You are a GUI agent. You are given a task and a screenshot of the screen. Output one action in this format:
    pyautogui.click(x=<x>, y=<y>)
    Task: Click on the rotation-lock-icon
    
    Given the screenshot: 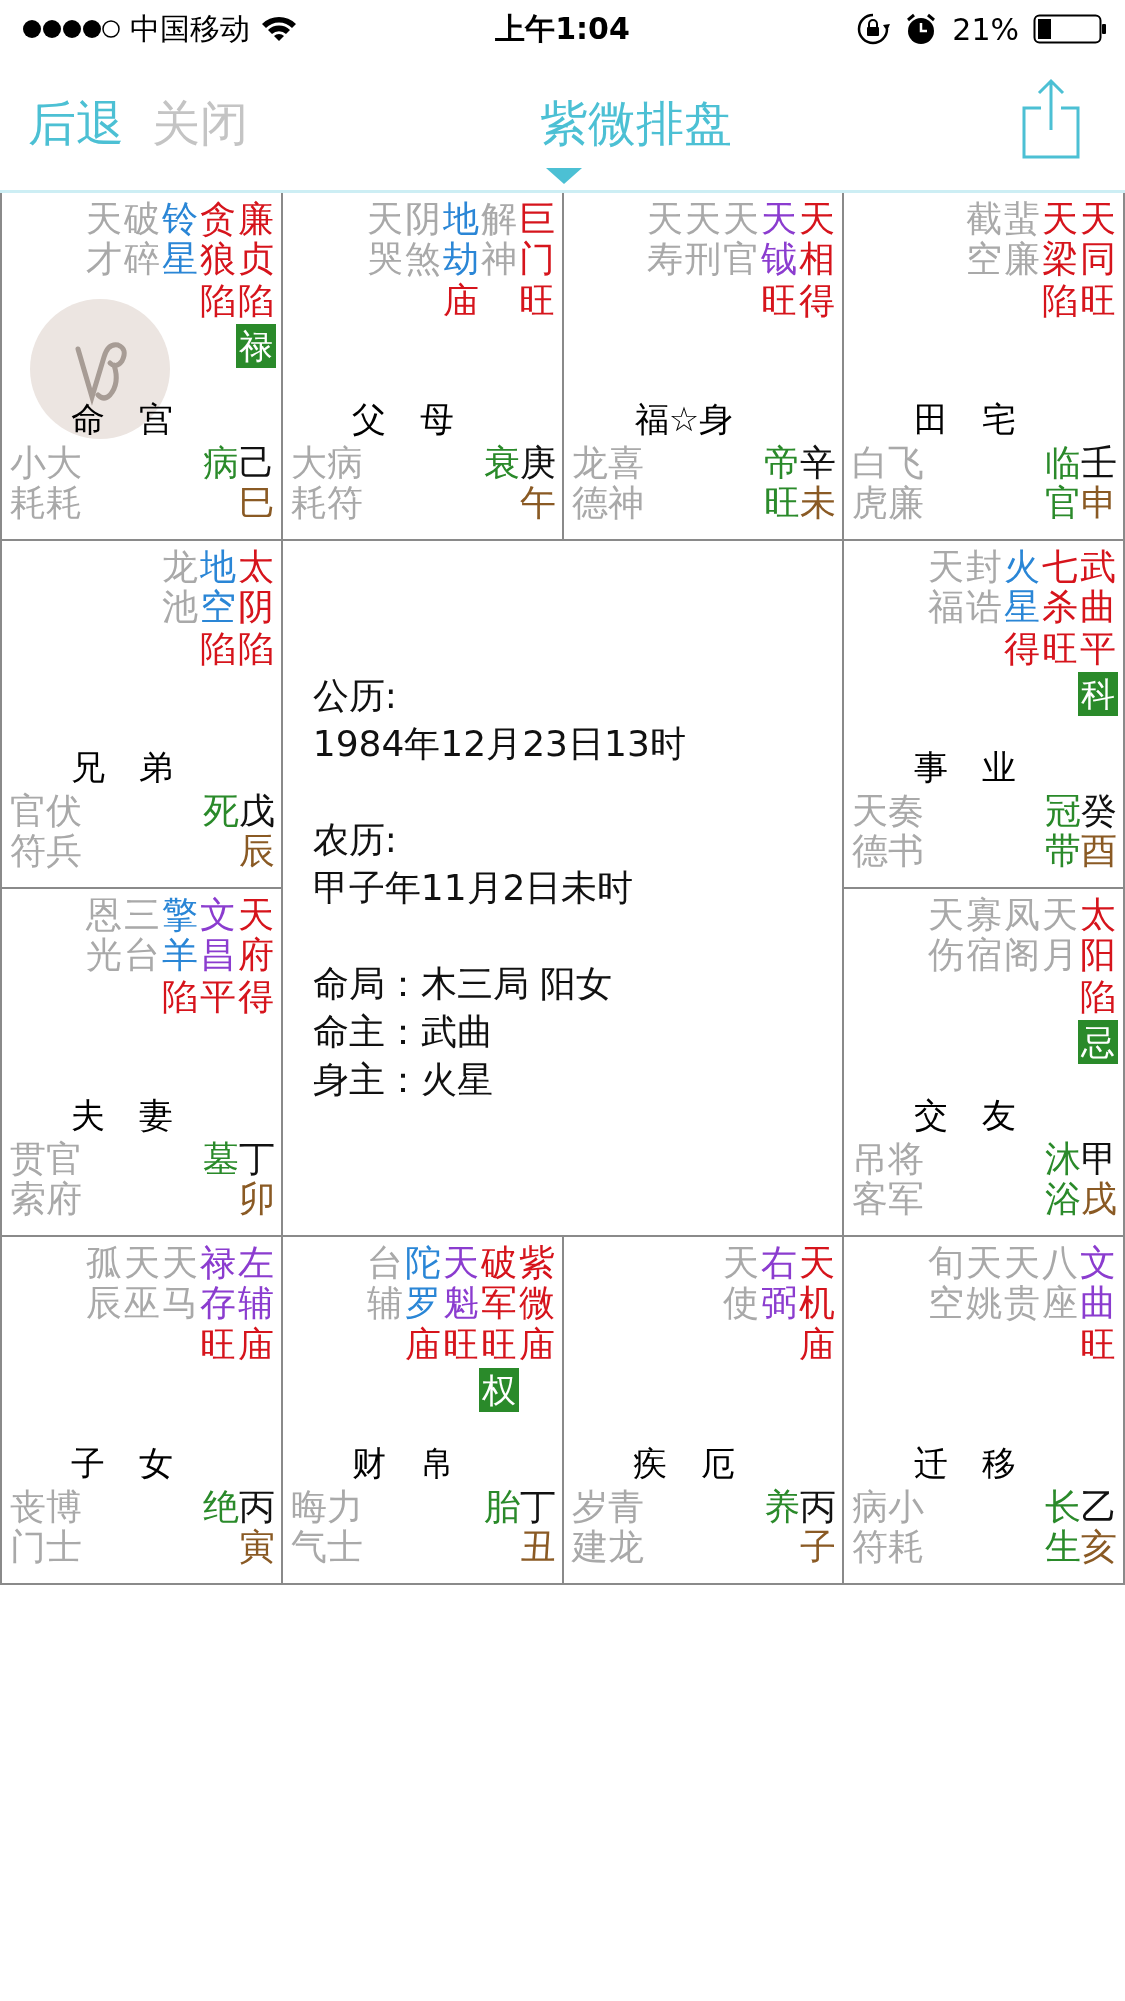 What is the action you would take?
    pyautogui.click(x=873, y=29)
    